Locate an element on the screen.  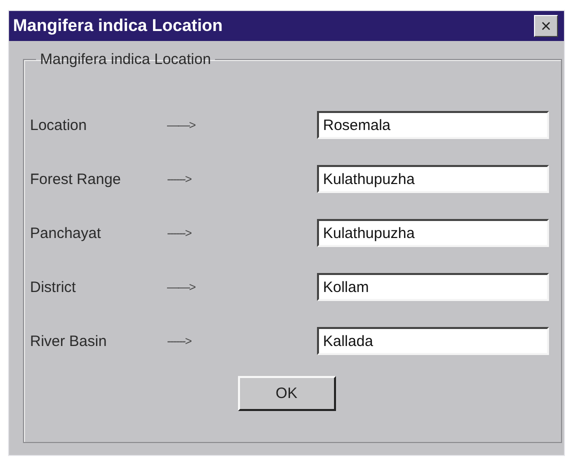
field-label: Panchayat is located at coordinates (66, 233).